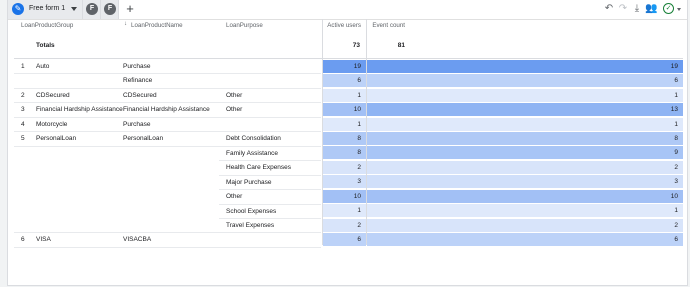 This screenshot has height=287, width=690. Describe the element at coordinates (130, 9) in the screenshot. I see `add-tab-button: +` at that location.